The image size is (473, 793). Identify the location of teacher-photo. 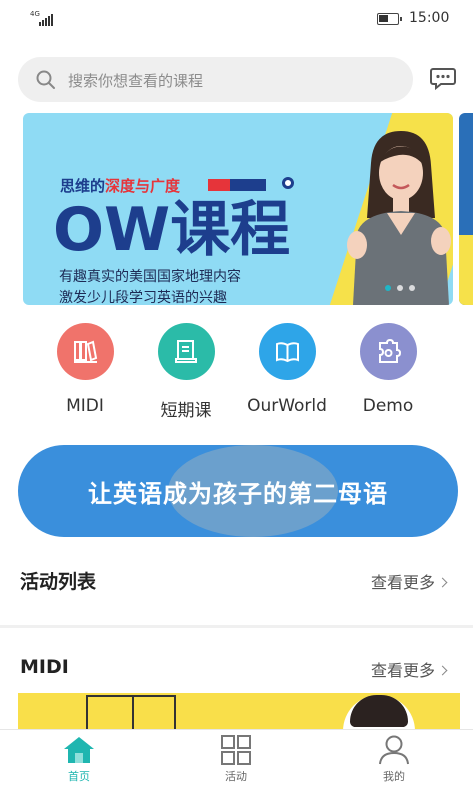
(399, 218).